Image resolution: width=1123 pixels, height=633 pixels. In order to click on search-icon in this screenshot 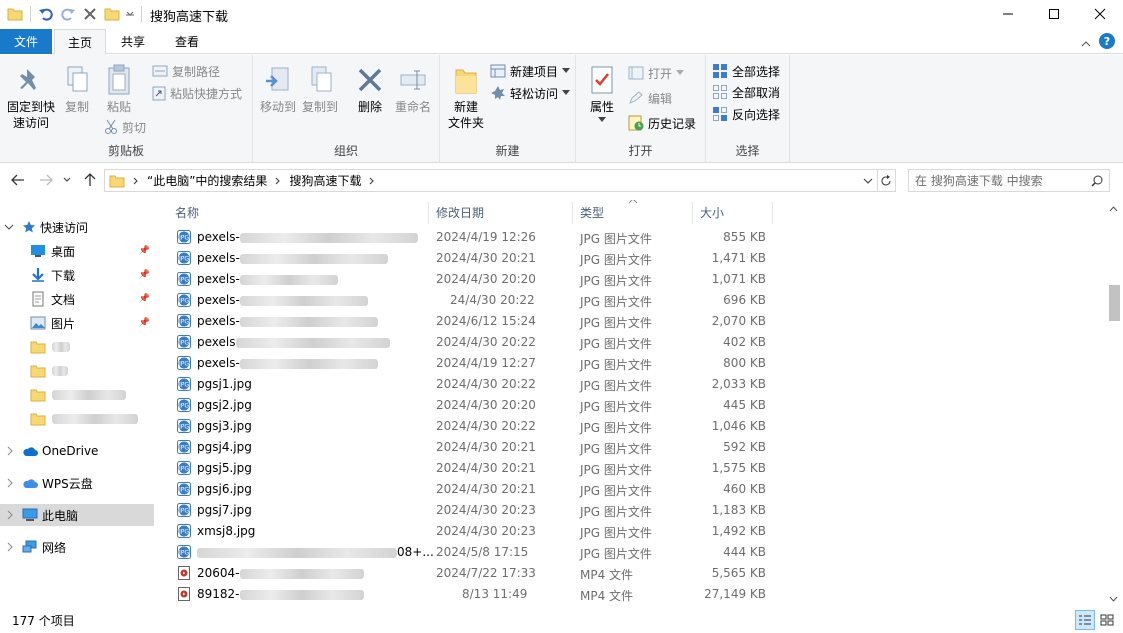, I will do `click(1097, 181)`.